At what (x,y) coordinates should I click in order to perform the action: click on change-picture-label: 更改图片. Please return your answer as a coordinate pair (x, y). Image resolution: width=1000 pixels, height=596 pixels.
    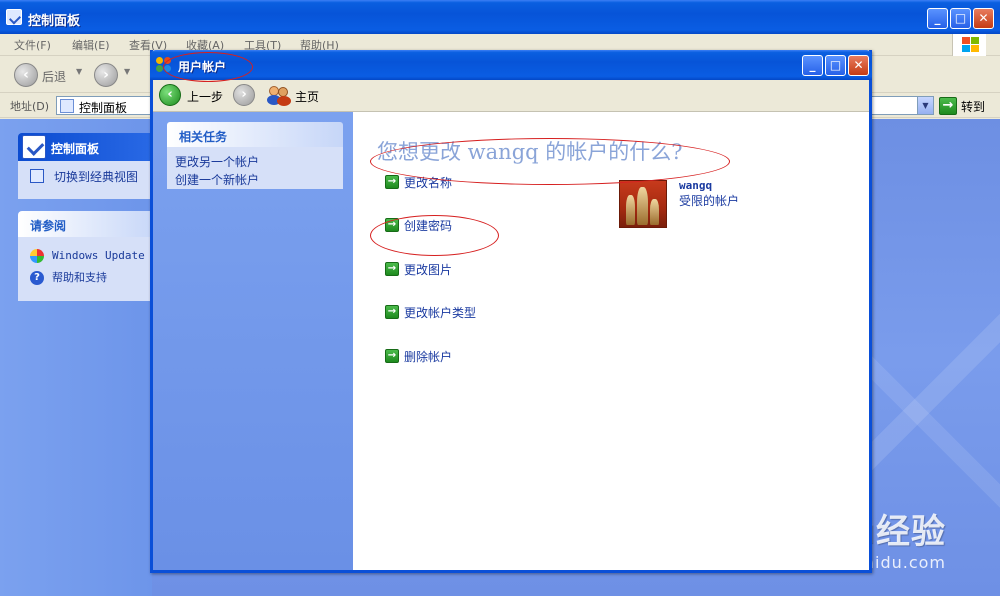
    Looking at the image, I should click on (428, 270).